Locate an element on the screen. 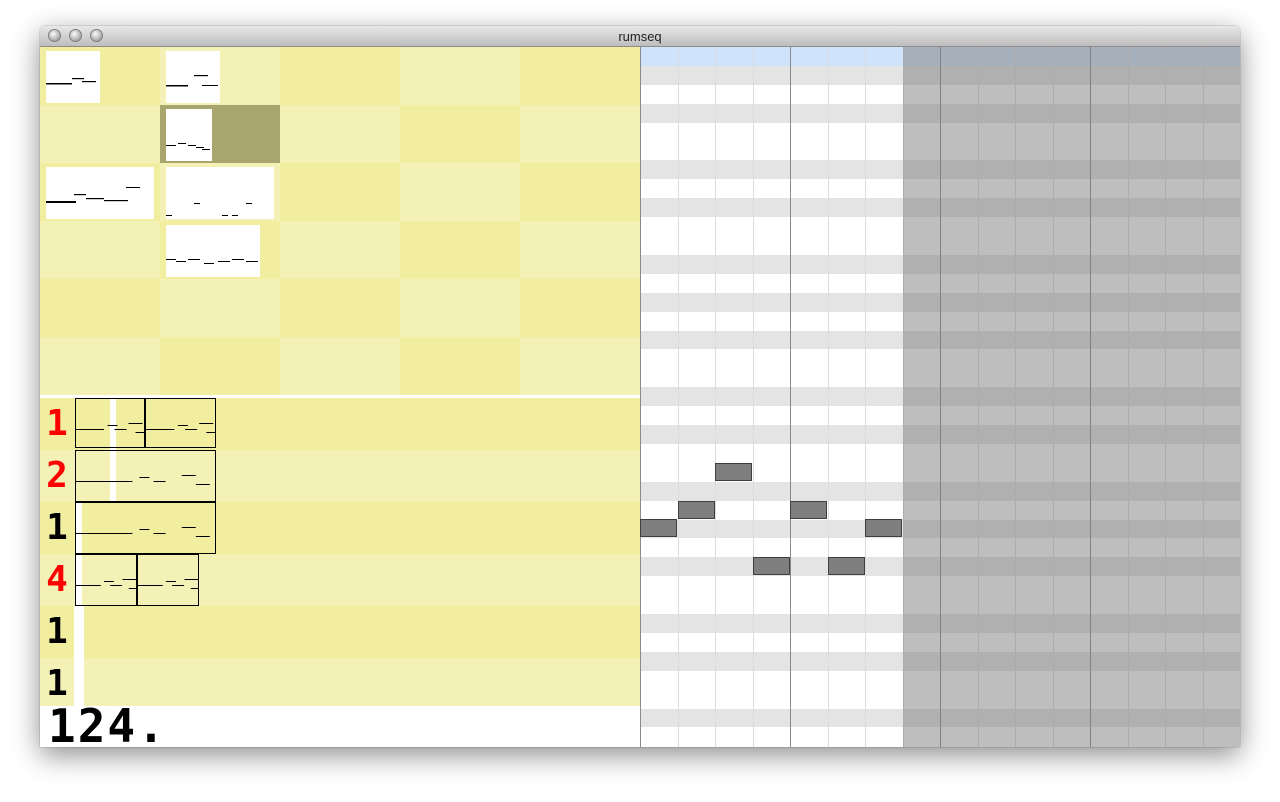 This screenshot has width=1280, height=802. song-row: 4 is located at coordinates (340, 580).